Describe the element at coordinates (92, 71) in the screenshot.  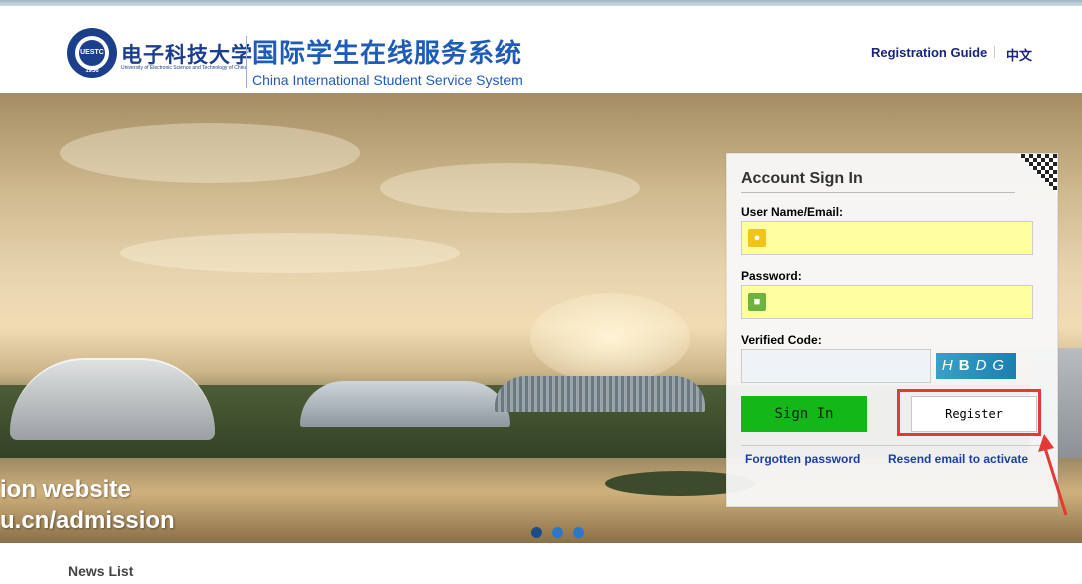
I see `seal-year: 1956` at that location.